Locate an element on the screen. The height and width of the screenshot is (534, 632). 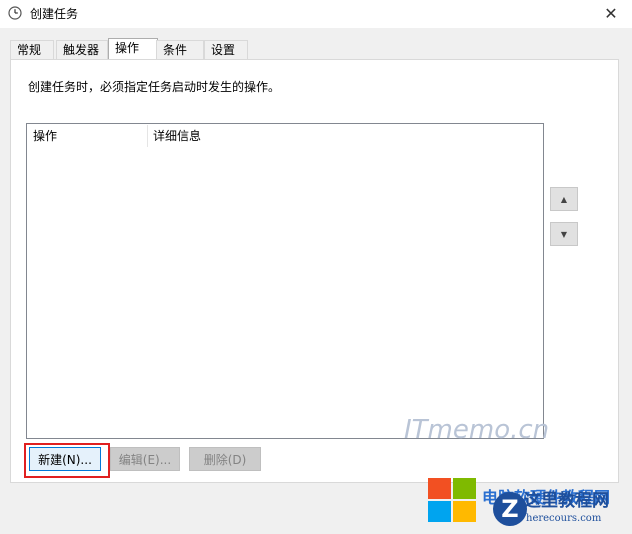
delete-button: 删除(D) is located at coordinates (225, 459).